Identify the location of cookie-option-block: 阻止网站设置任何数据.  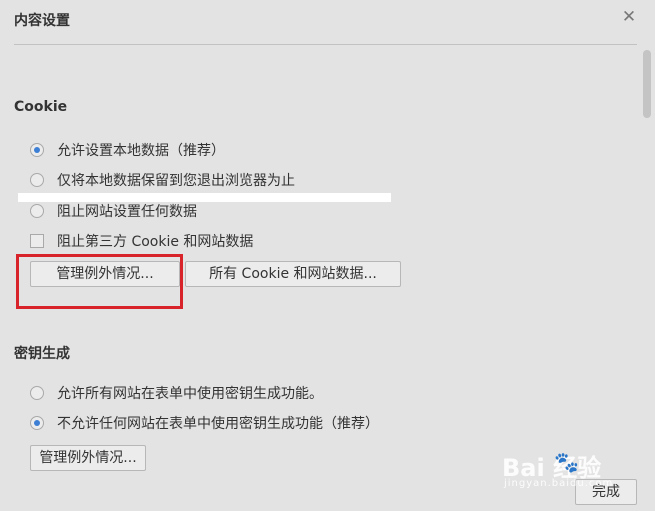
(113, 211).